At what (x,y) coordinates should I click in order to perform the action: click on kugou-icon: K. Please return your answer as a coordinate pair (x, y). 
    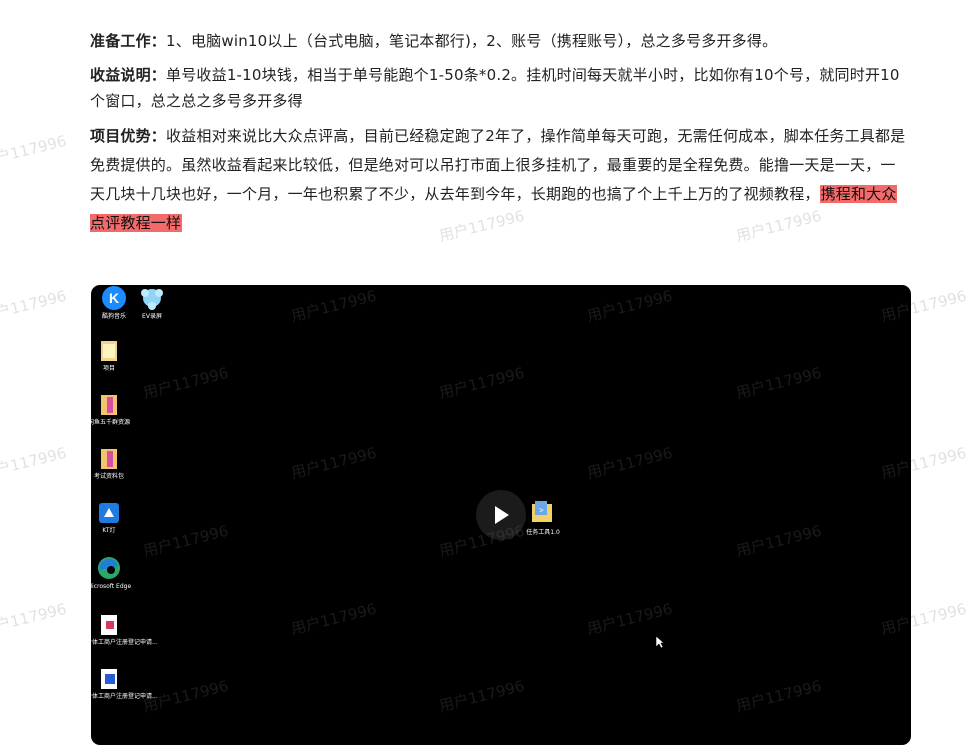
    Looking at the image, I should click on (114, 298).